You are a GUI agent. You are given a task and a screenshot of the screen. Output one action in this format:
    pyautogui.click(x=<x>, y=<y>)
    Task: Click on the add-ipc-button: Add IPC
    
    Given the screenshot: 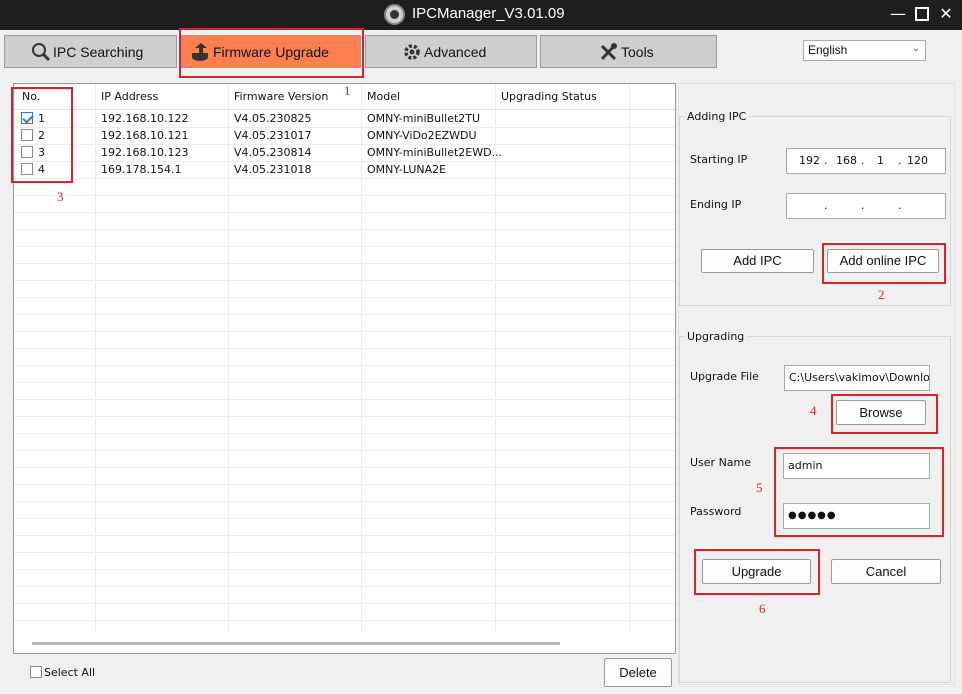 What is the action you would take?
    pyautogui.click(x=757, y=261)
    